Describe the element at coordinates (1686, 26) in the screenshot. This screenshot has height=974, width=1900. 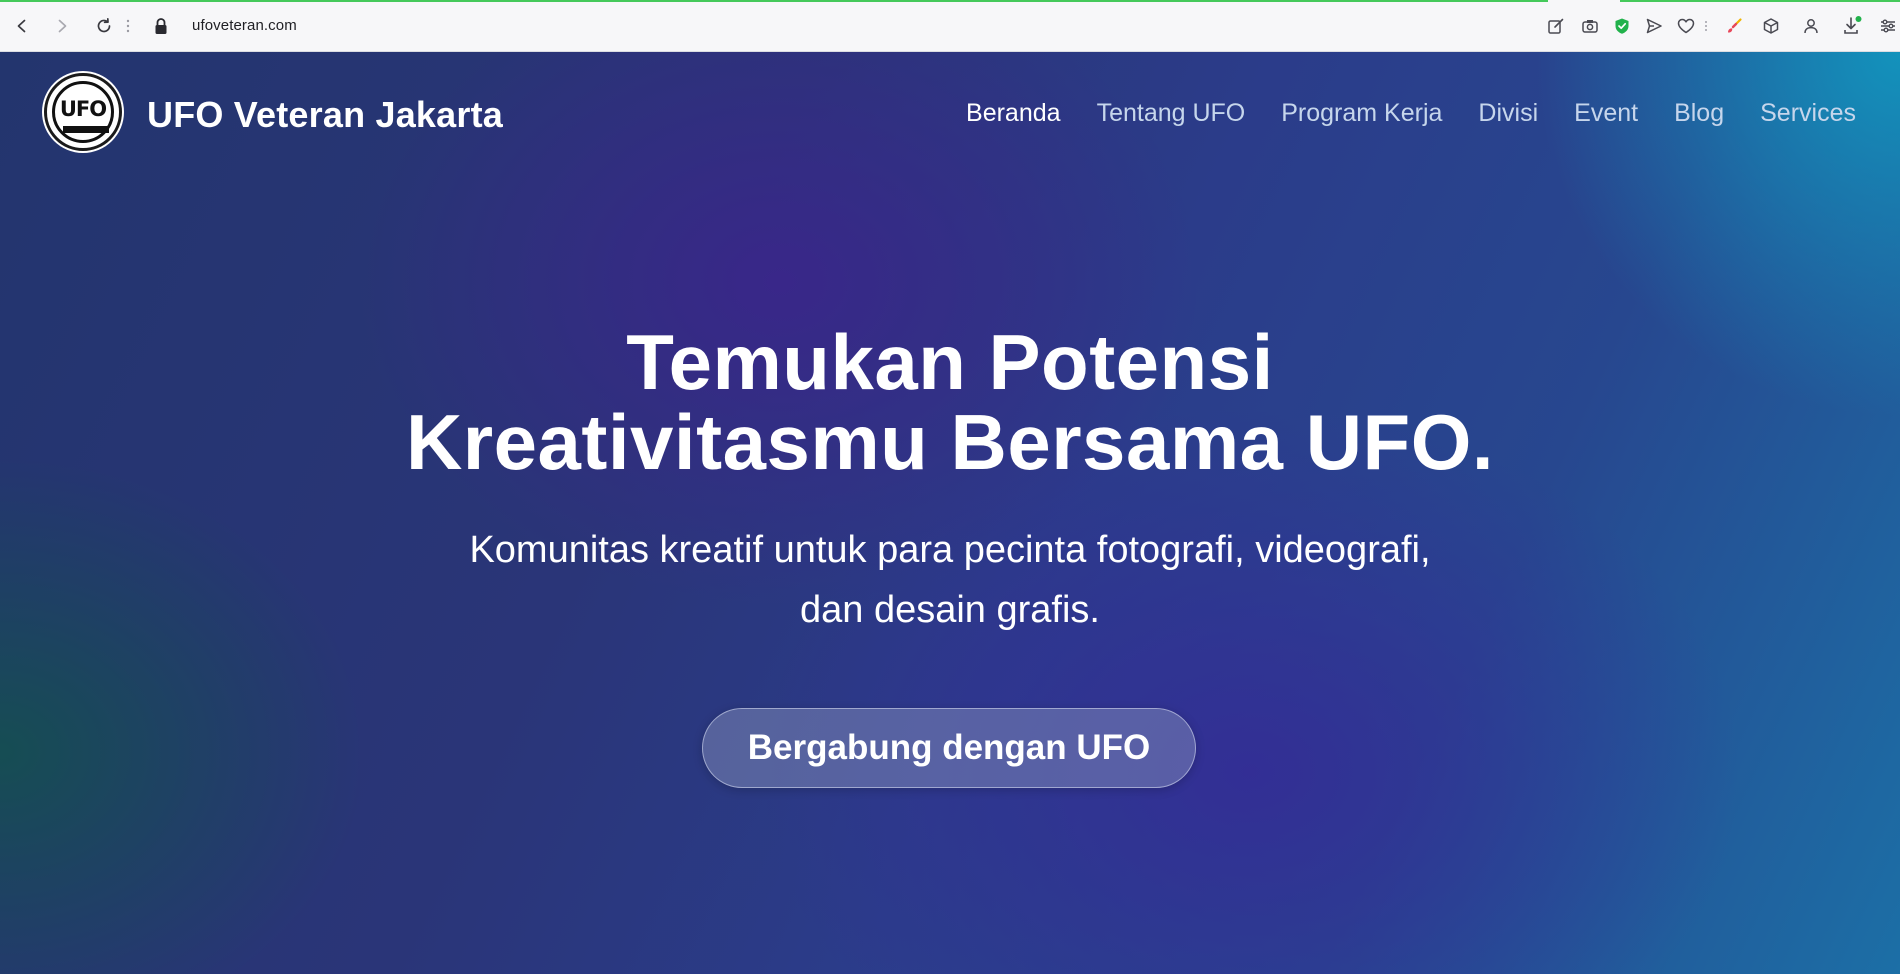
I see `heart-icon` at that location.